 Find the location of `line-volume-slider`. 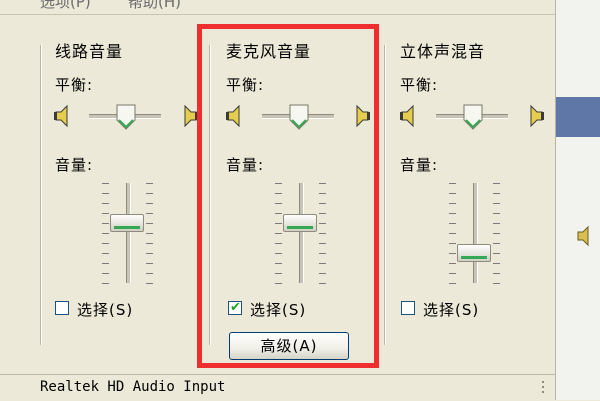

line-volume-slider is located at coordinates (128, 233).